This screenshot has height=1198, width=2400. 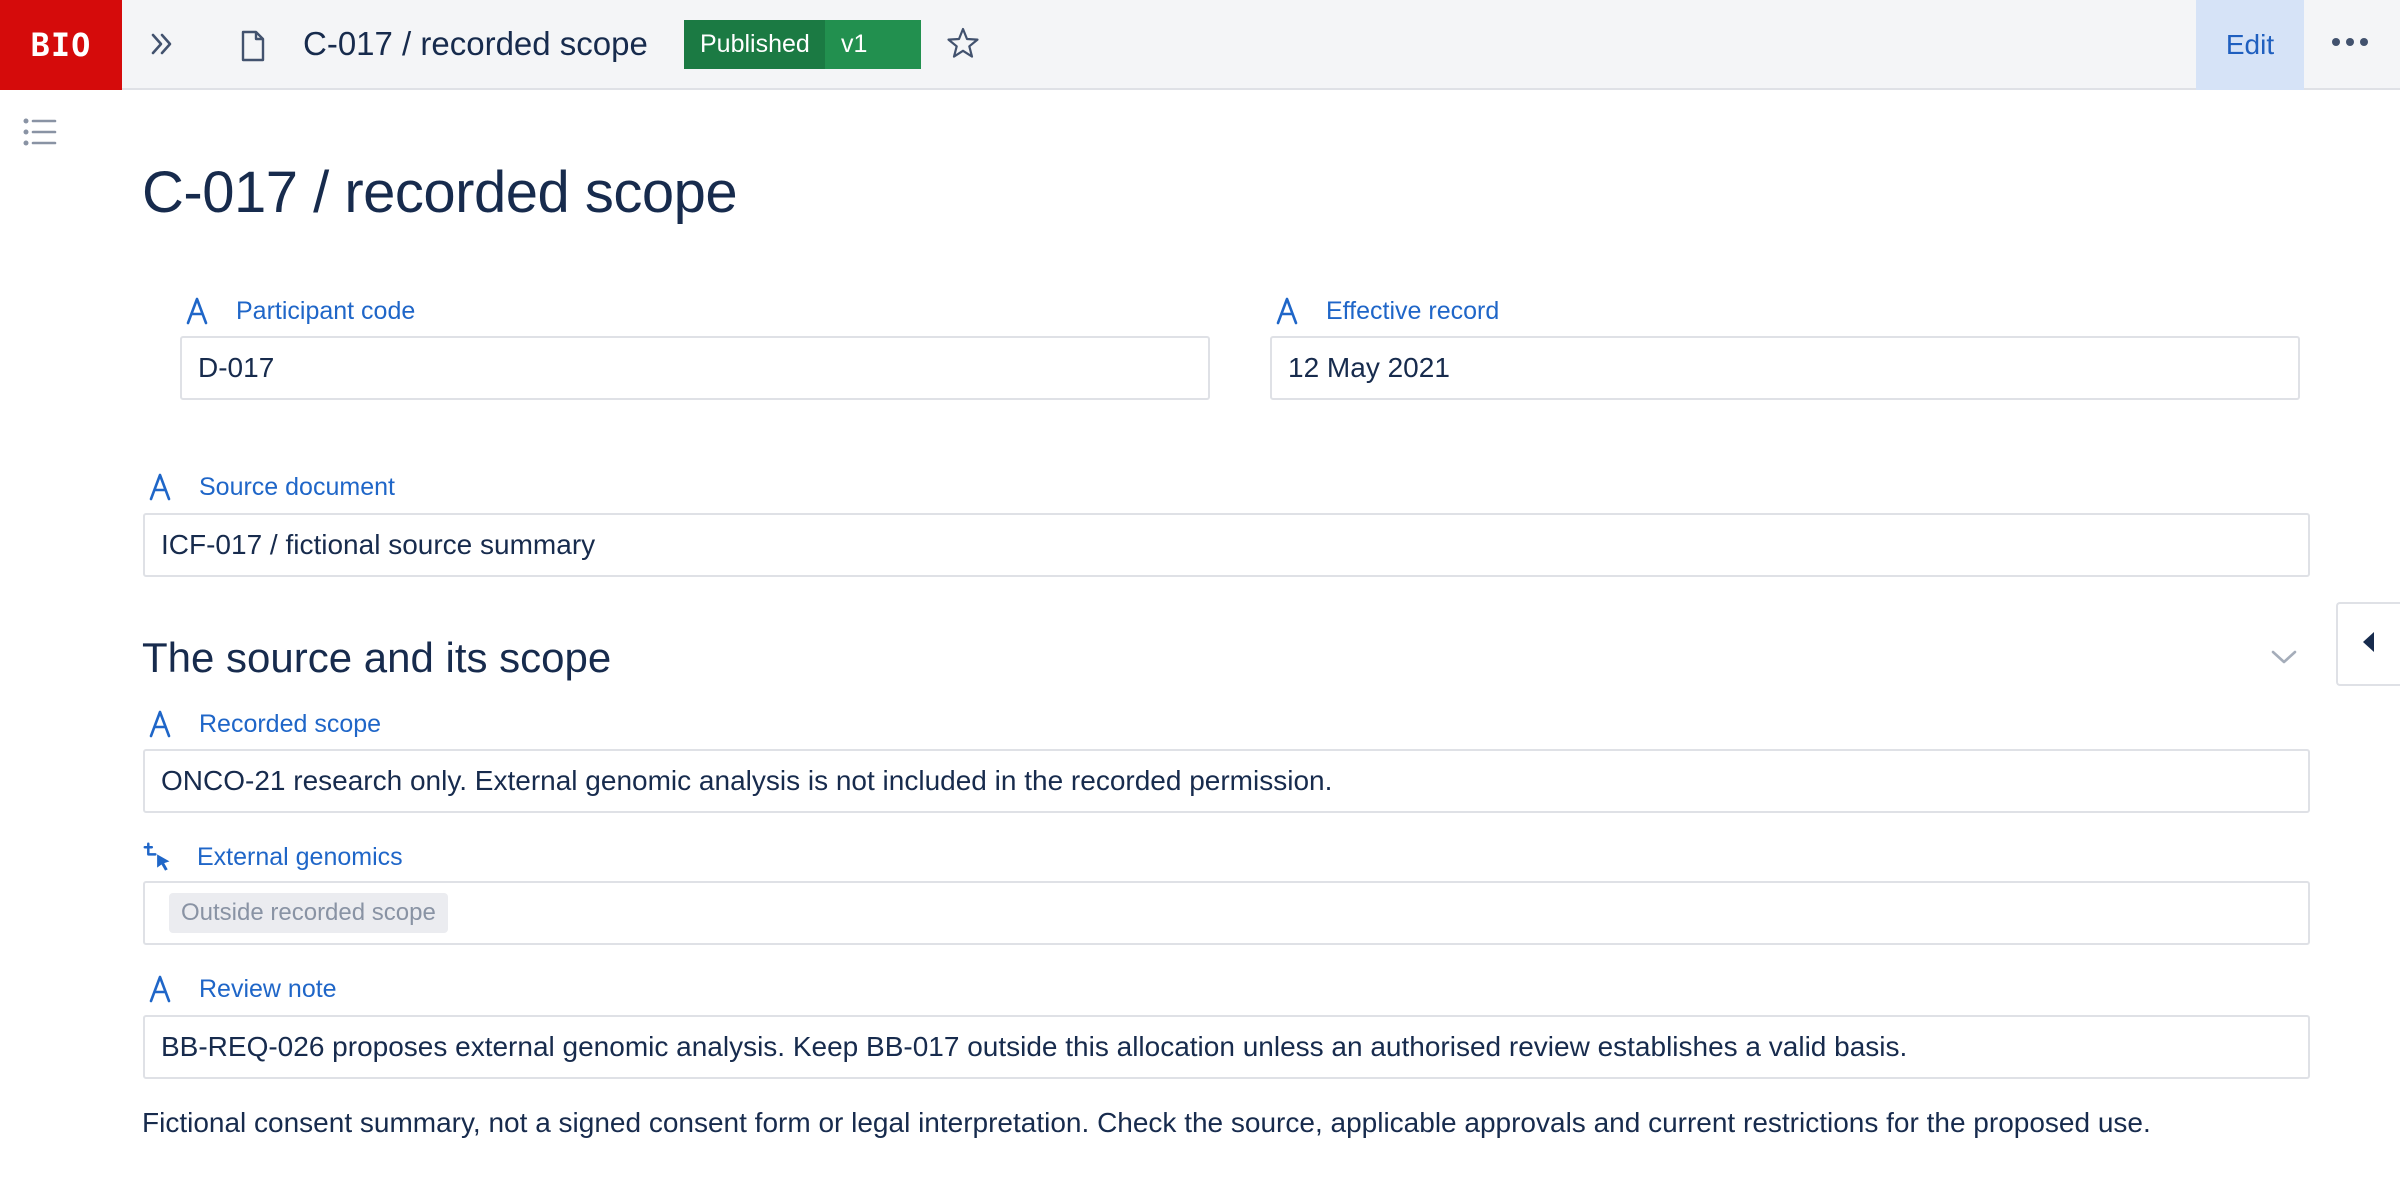 What do you see at coordinates (300, 856) in the screenshot?
I see `external-genomics-label-text: External genomics` at bounding box center [300, 856].